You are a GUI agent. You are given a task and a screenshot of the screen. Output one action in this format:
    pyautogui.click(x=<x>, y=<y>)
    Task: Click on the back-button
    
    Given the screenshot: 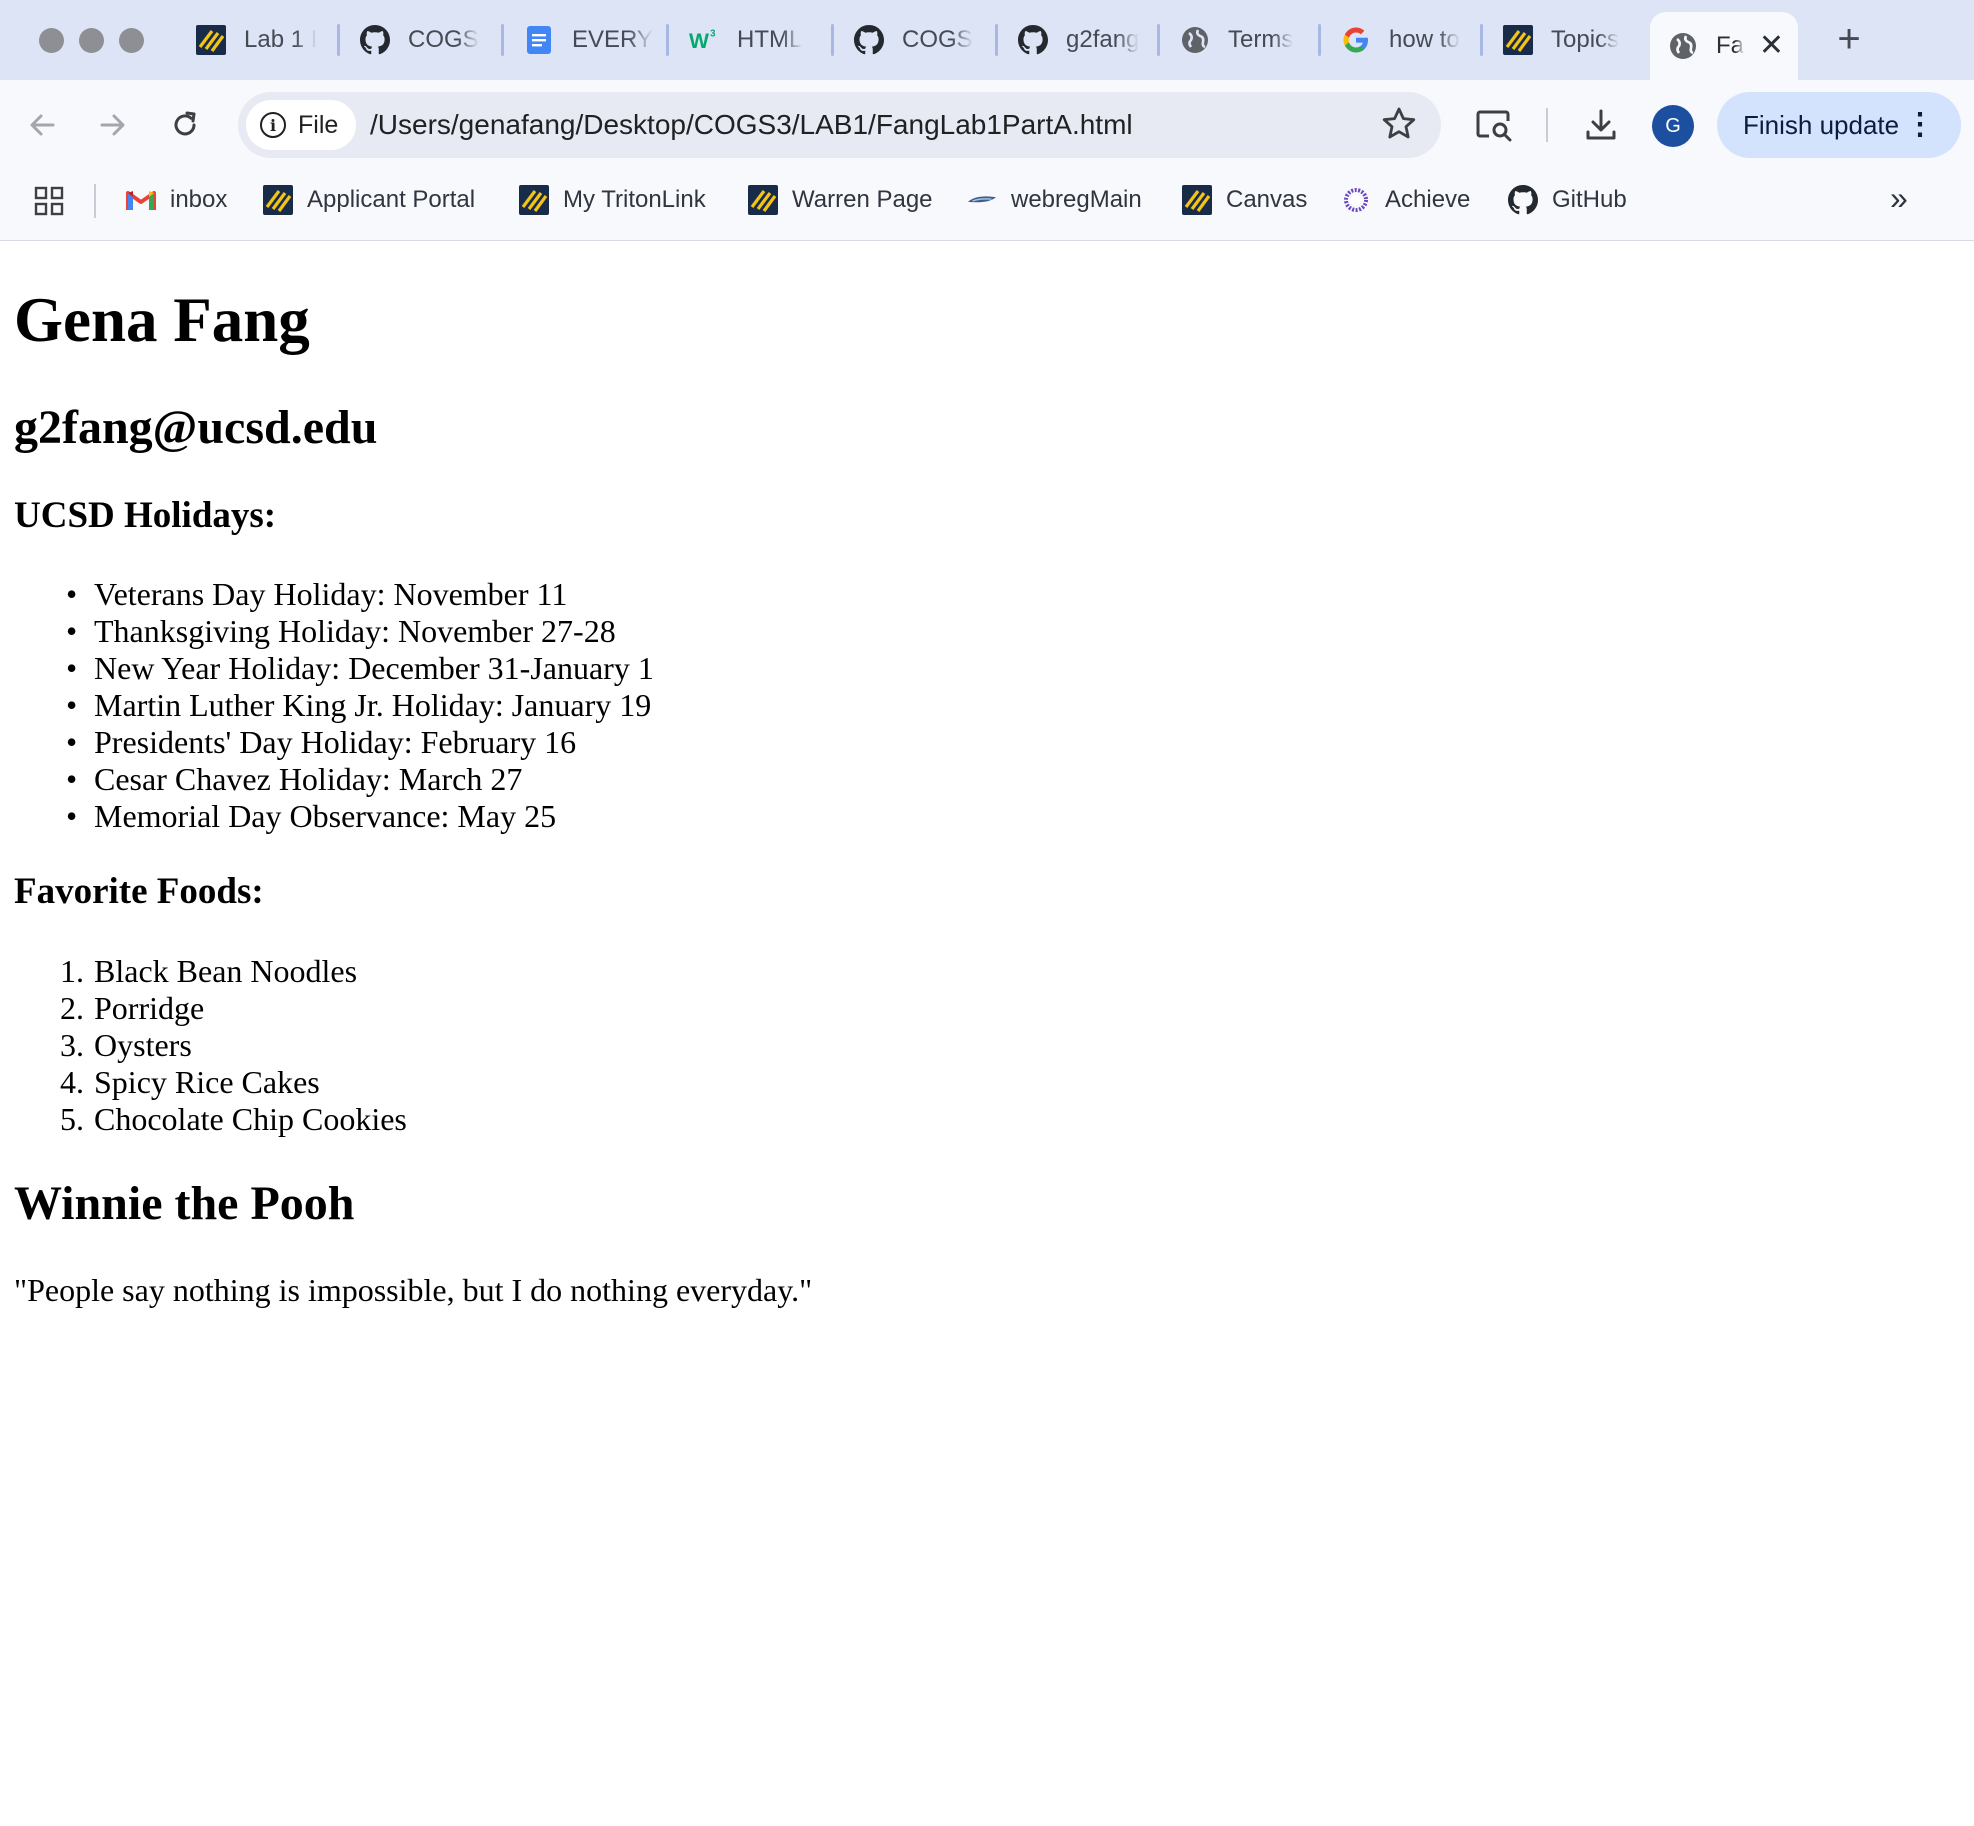 What is the action you would take?
    pyautogui.click(x=42, y=125)
    